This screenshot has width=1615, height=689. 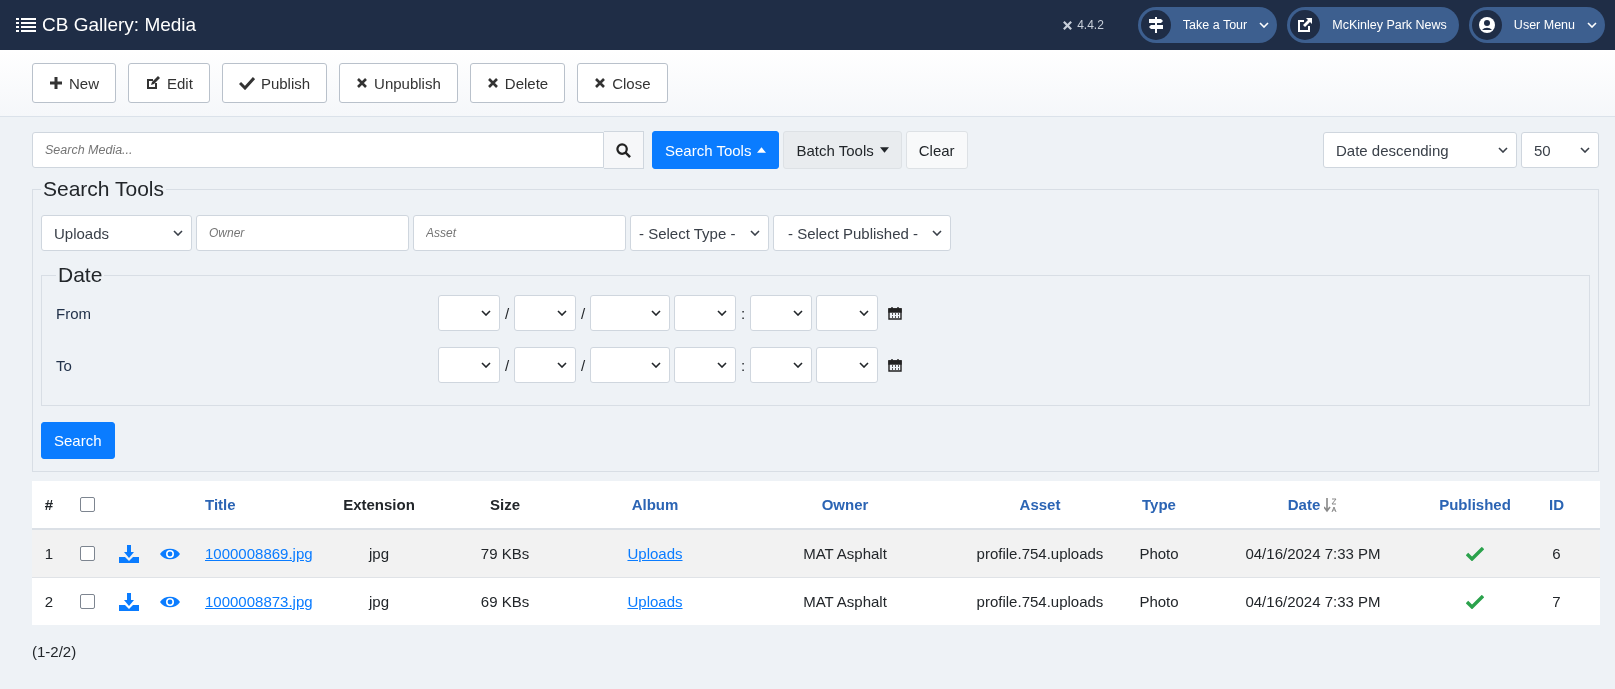 I want to click on search-icon, so click(x=623, y=150).